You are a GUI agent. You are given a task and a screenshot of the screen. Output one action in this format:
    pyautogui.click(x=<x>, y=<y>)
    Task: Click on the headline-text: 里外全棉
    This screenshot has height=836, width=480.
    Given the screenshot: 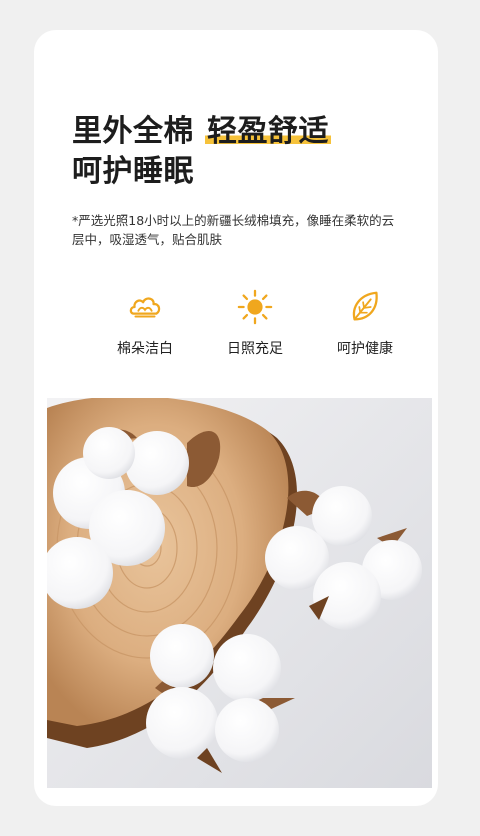 What is the action you would take?
    pyautogui.click(x=138, y=131)
    